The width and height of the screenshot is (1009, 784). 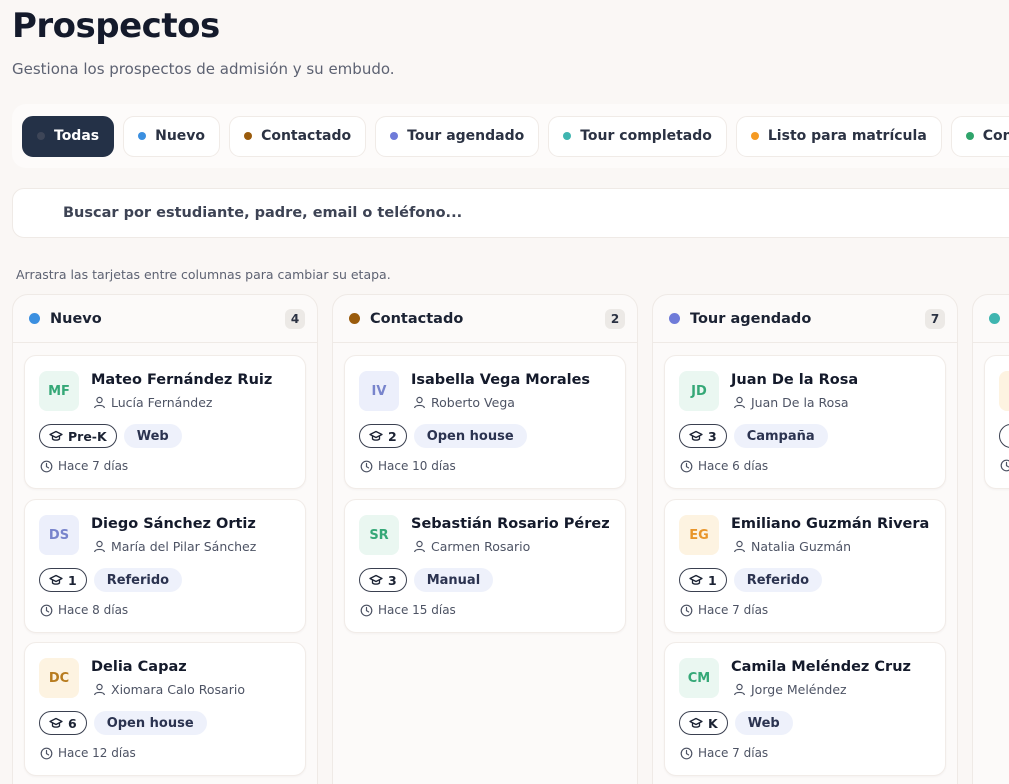 I want to click on card-time-row: Hace 10 días, so click(x=408, y=466).